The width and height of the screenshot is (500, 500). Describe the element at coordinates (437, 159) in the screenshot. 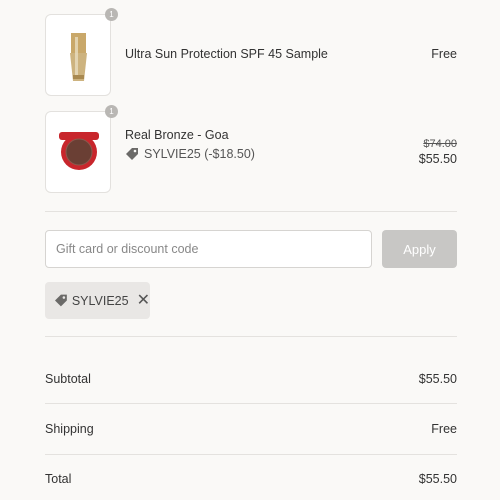

I see `product-price: $55.50` at that location.